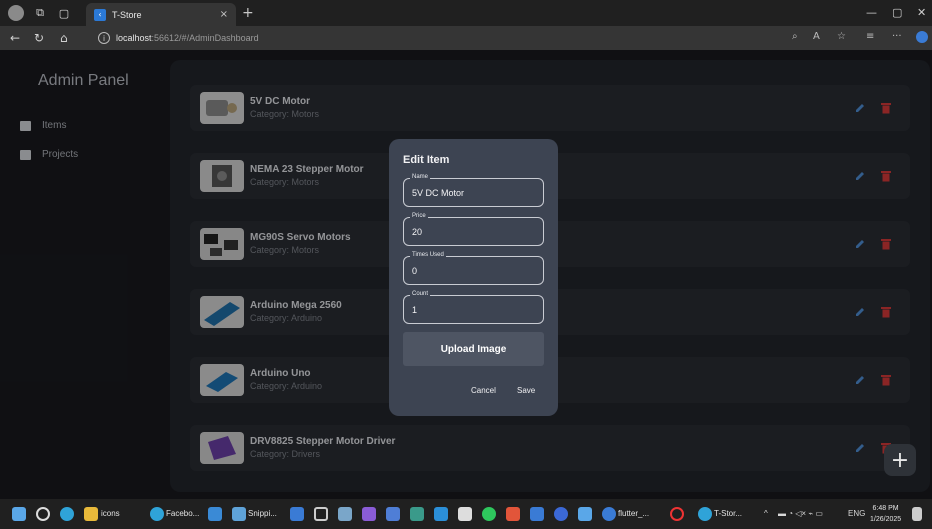 This screenshot has height=529, width=932. What do you see at coordinates (537, 514) in the screenshot?
I see `mail-icon` at bounding box center [537, 514].